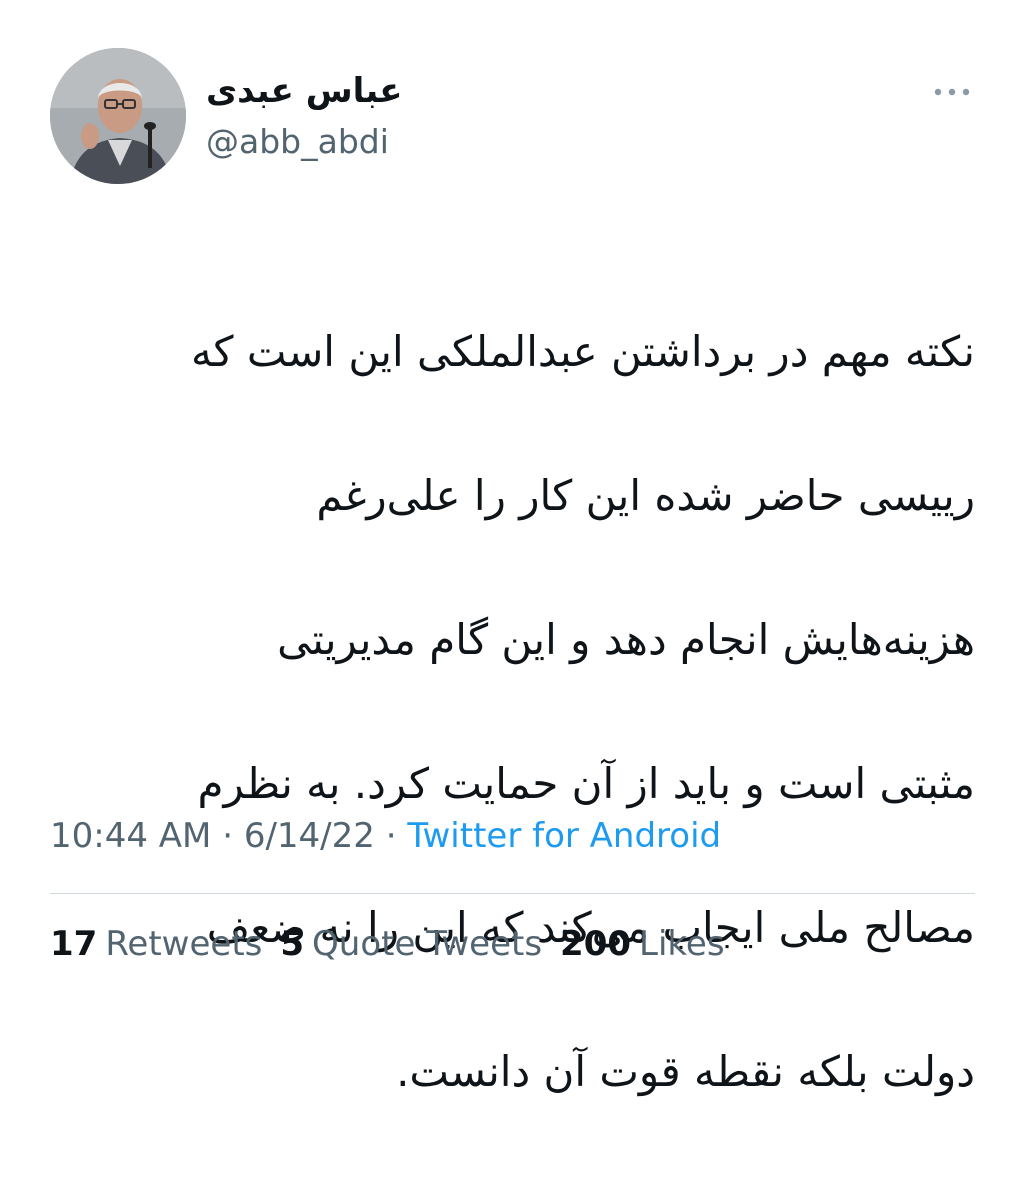 The height and width of the screenshot is (1180, 1024). I want to click on tweet-time: 10:44 AM, so click(130, 836).